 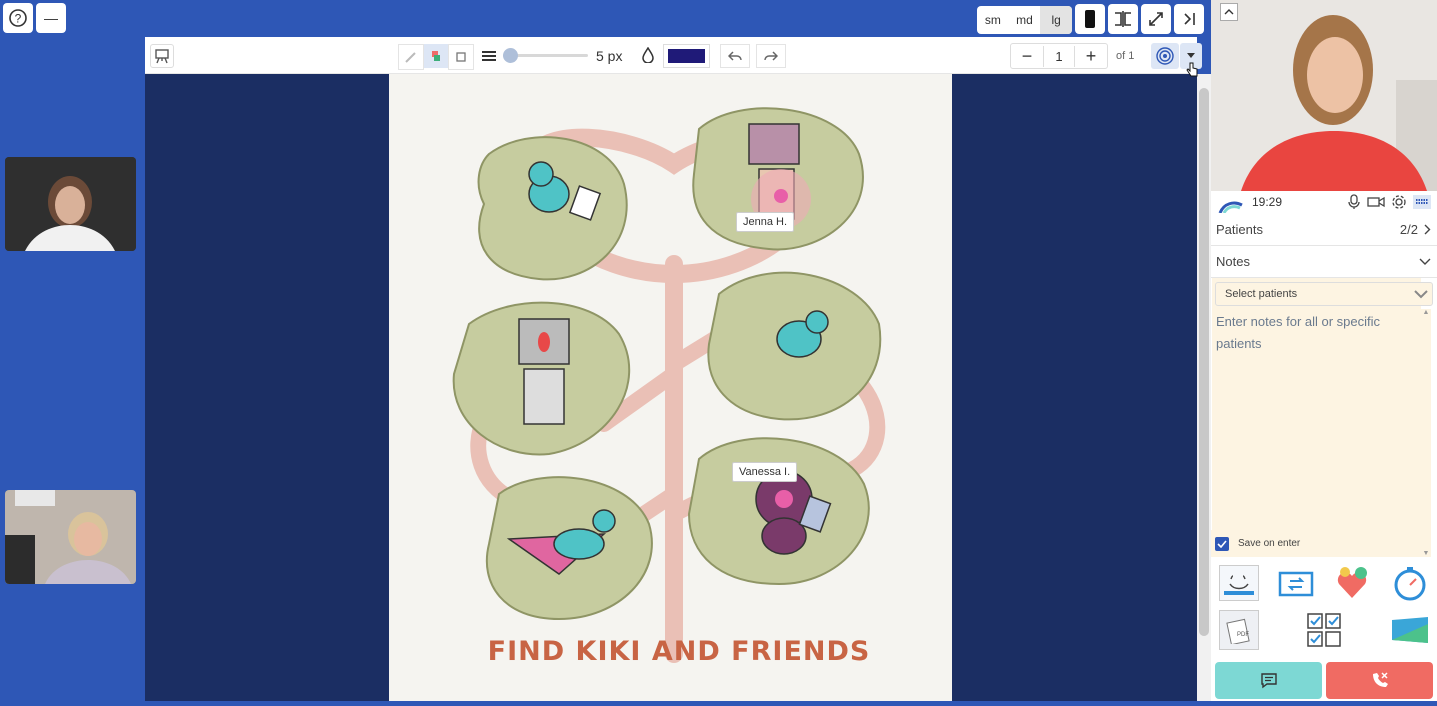 What do you see at coordinates (1204, 362) in the screenshot?
I see `canvas-scrollbar-thumb` at bounding box center [1204, 362].